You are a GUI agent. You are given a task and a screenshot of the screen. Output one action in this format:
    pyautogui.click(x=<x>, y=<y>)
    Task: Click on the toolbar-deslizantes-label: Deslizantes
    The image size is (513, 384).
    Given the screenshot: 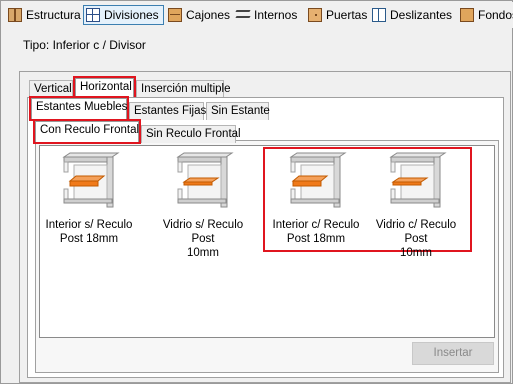 What is the action you would take?
    pyautogui.click(x=421, y=15)
    